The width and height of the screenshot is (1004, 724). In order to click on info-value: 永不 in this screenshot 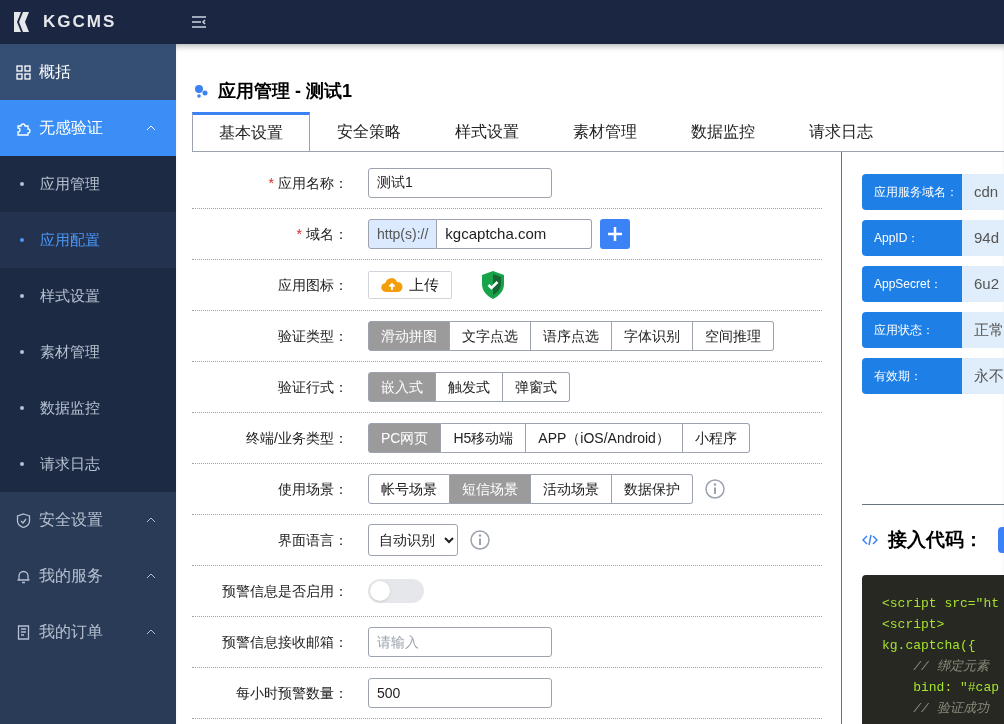, I will do `click(983, 376)`.